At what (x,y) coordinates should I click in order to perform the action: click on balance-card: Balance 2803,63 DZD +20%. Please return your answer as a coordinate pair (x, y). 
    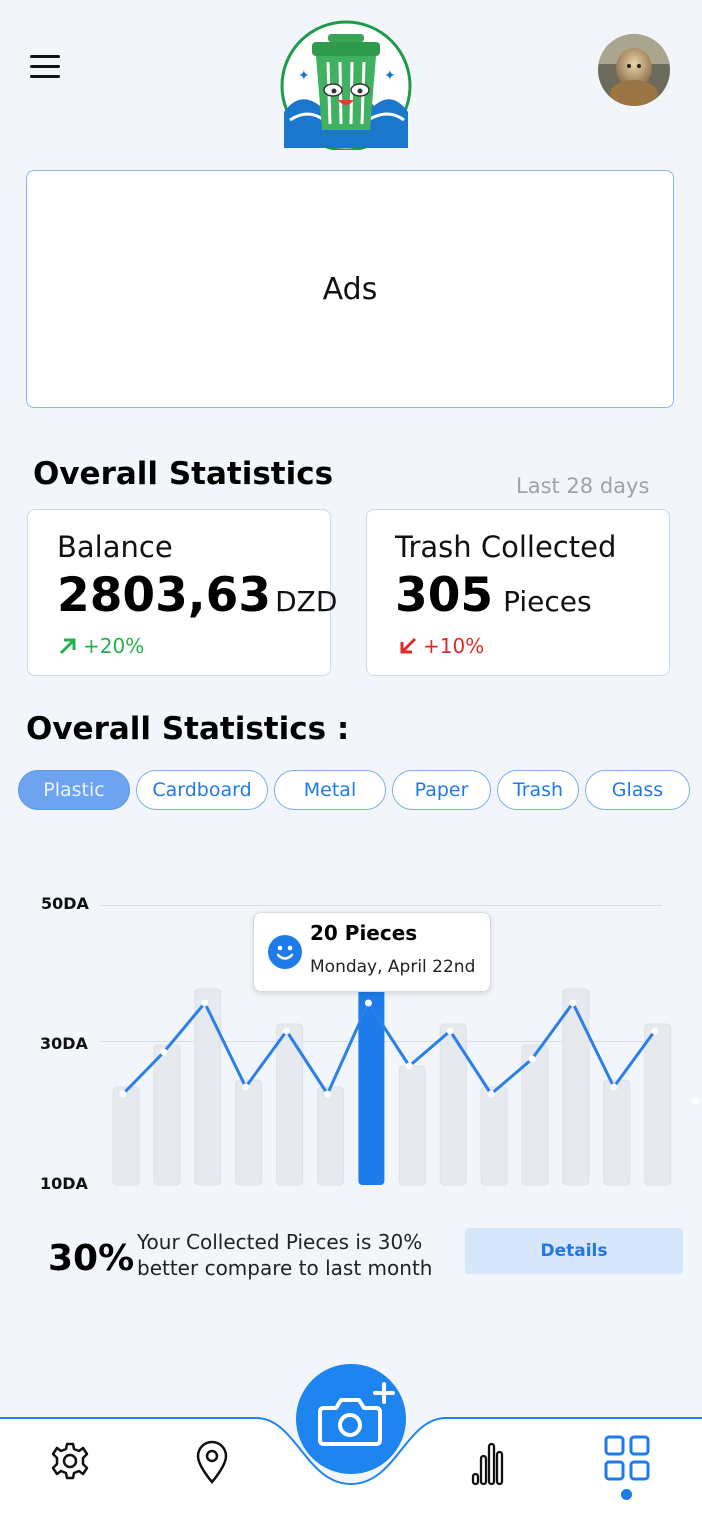
    Looking at the image, I should click on (182, 592).